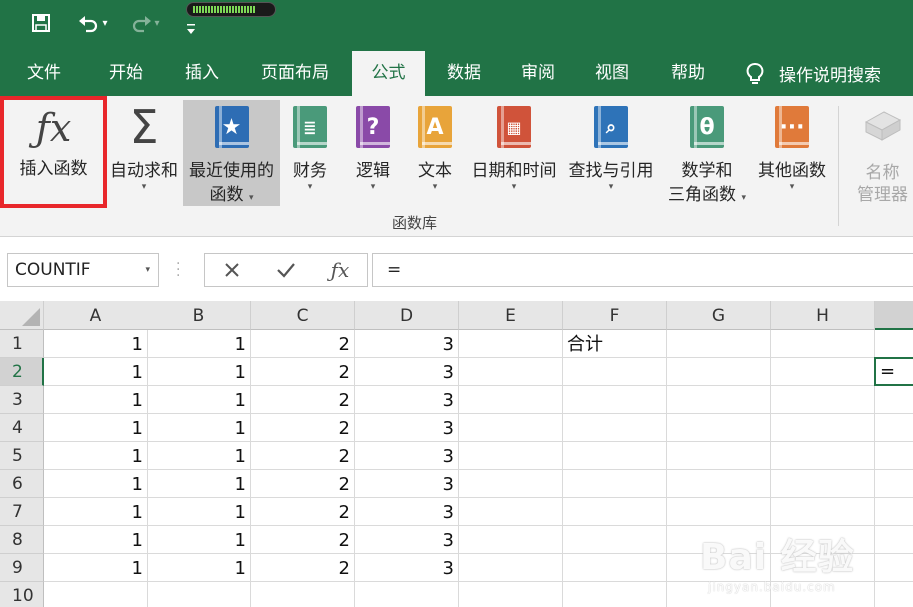 The height and width of the screenshot is (607, 913). I want to click on cell-e10, so click(511, 594).